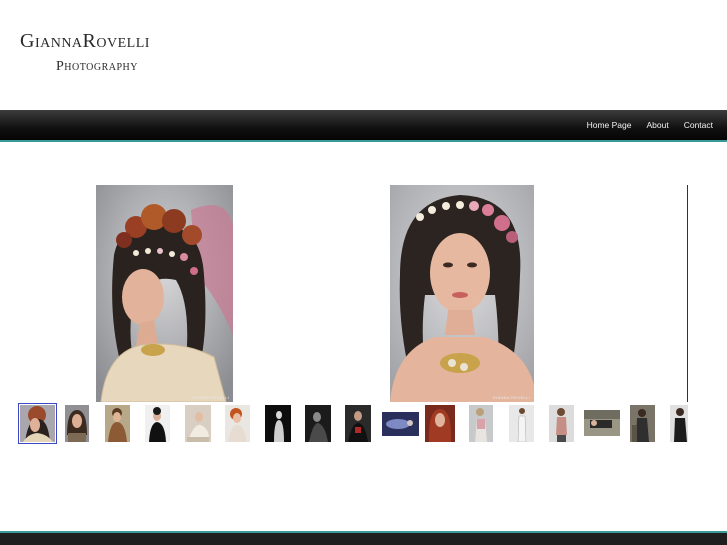  Describe the element at coordinates (97, 66) in the screenshot. I see `logo-subtitle: Photography` at that location.